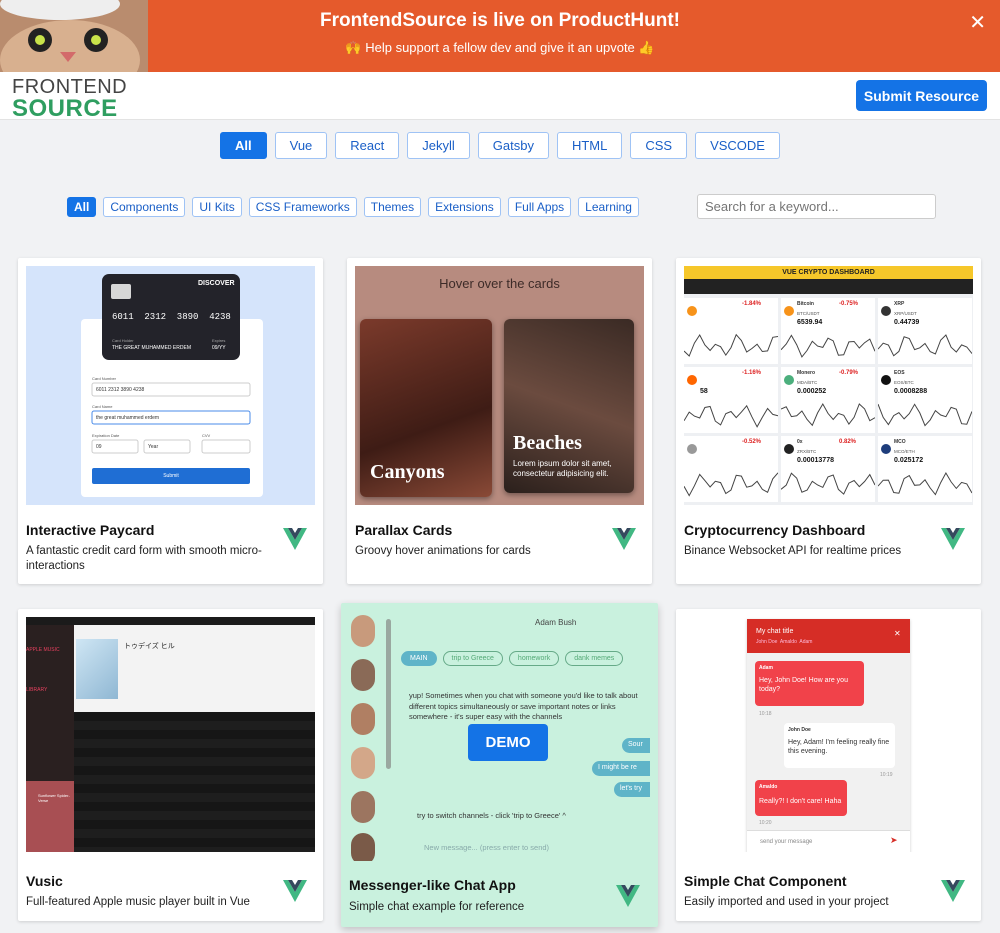  I want to click on parallax-beach-label: Beaches, so click(547, 443).